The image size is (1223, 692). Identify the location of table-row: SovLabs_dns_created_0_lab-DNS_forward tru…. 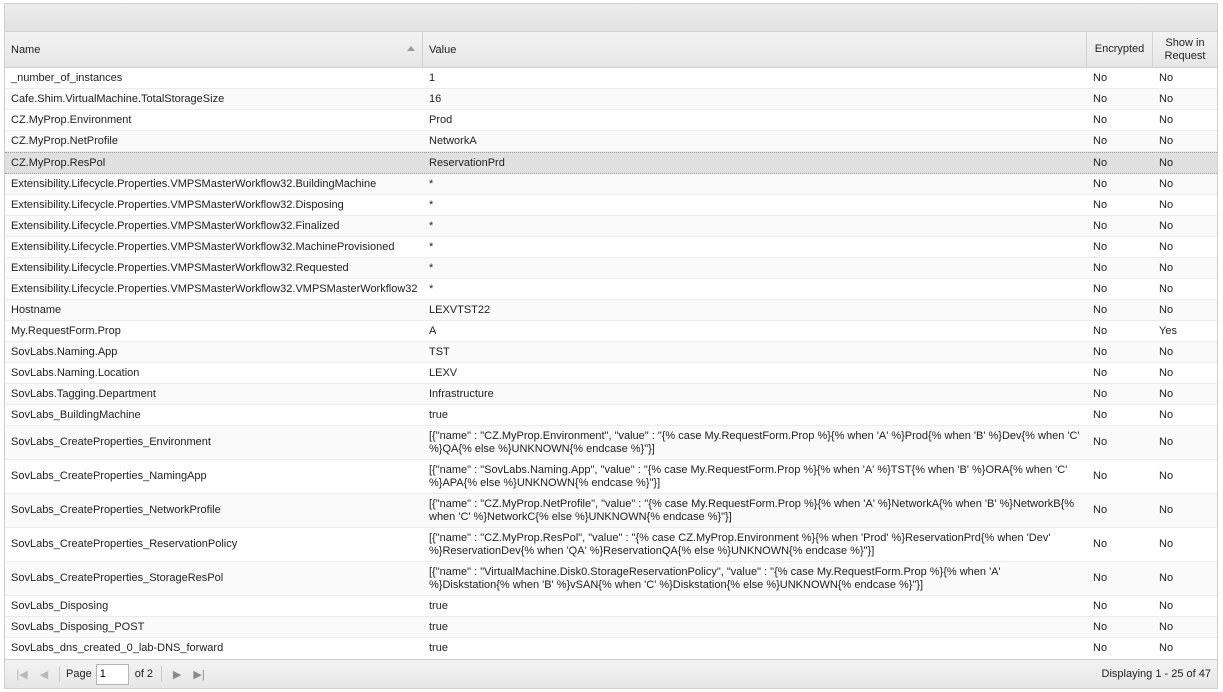
(611, 648).